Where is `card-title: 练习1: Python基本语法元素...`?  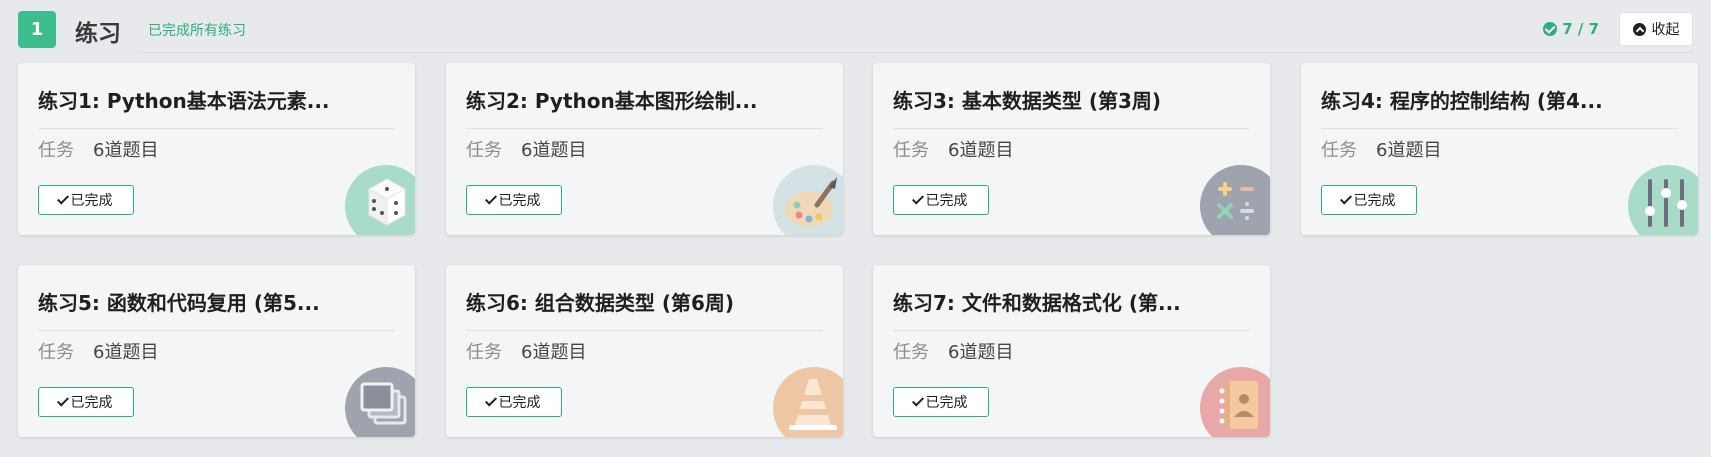 card-title: 练习1: Python基本语法元素... is located at coordinates (184, 101).